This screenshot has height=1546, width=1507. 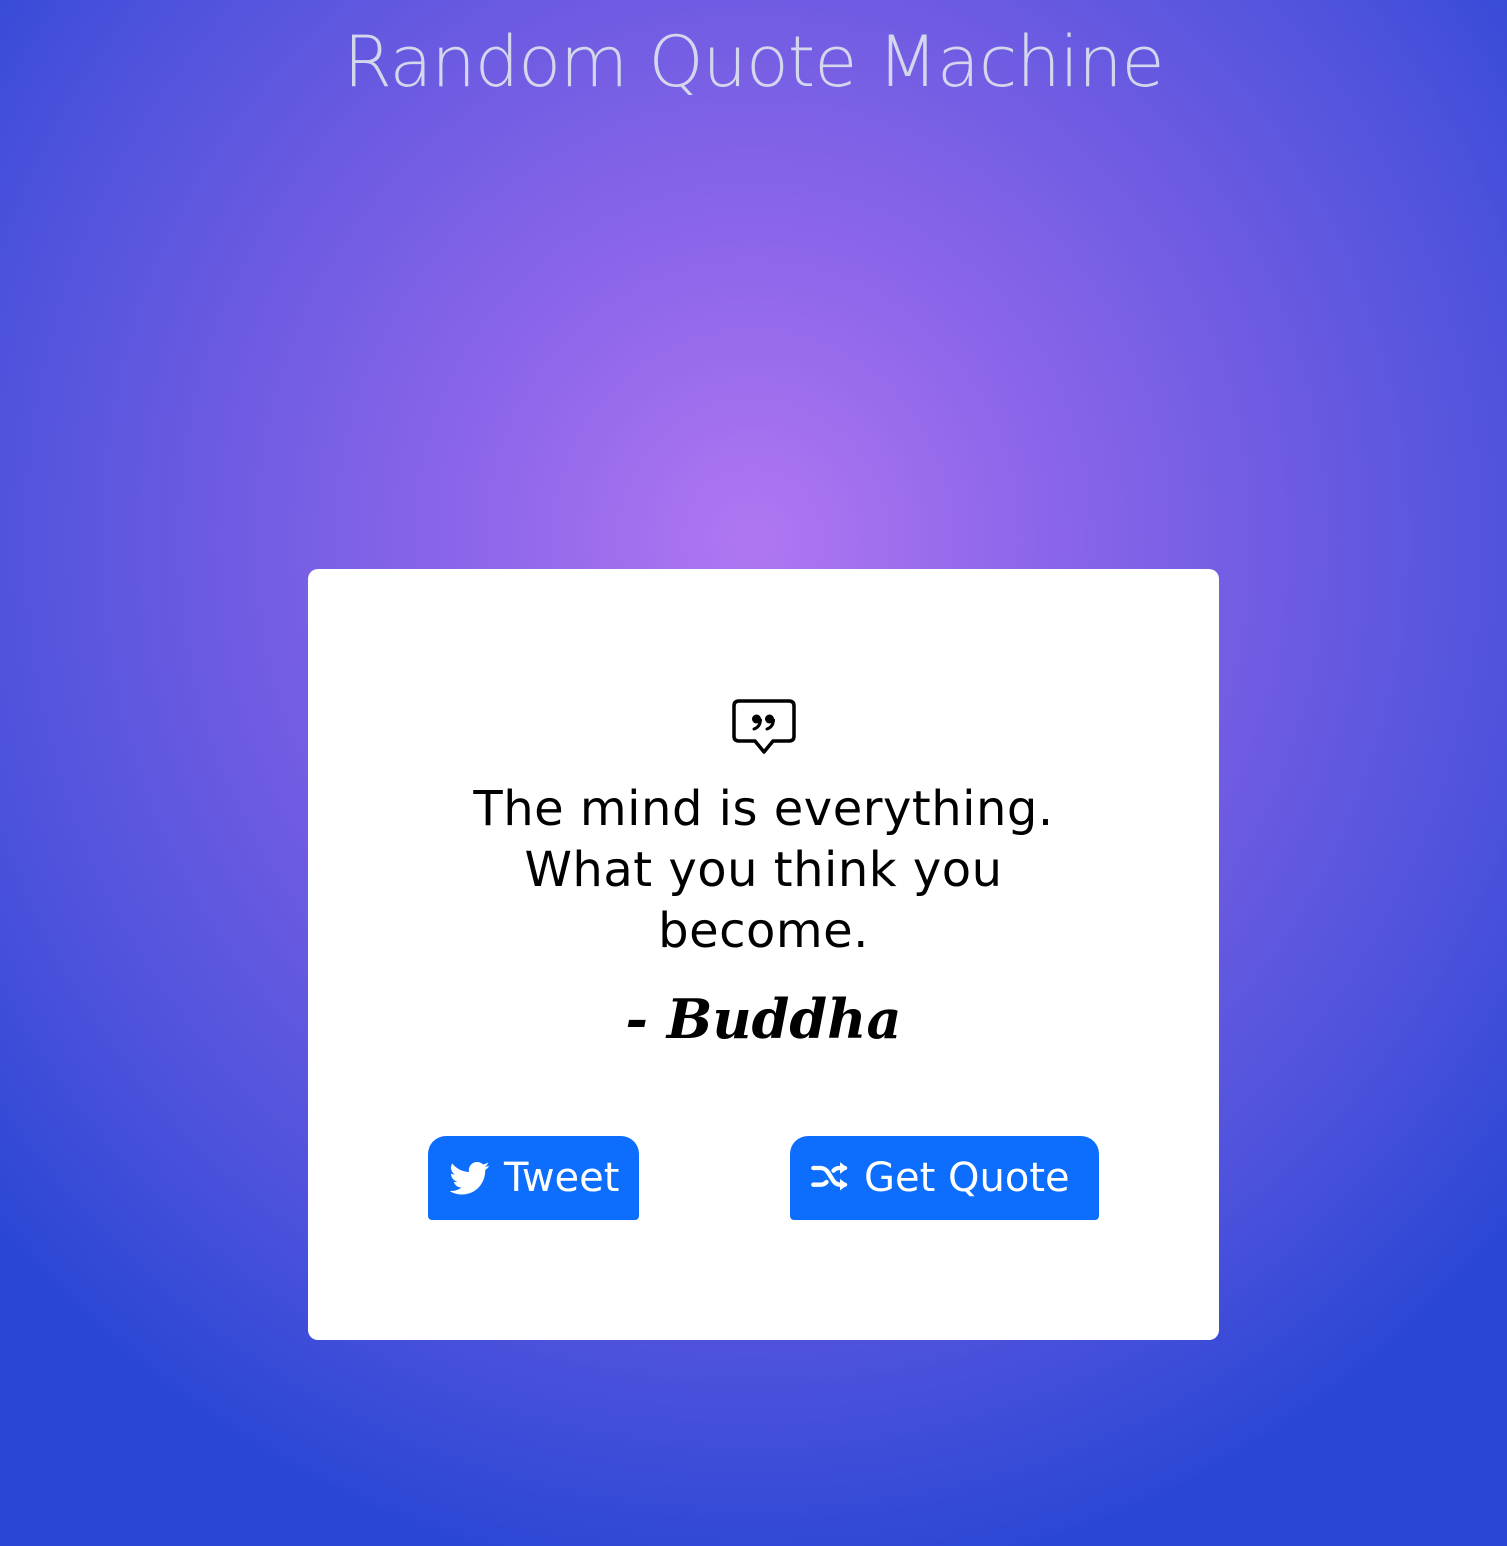 I want to click on tweet-button: Tweet, so click(x=533, y=1178).